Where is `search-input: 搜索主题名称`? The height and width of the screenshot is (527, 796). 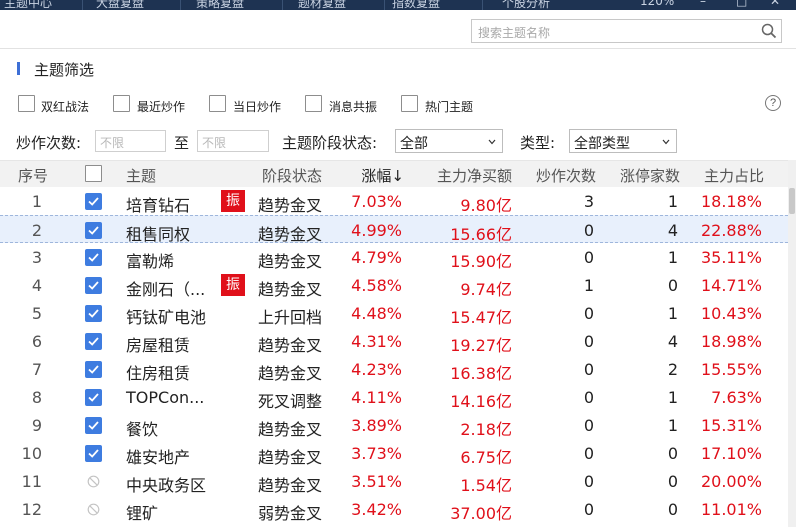 search-input: 搜索主题名称 is located at coordinates (626, 31).